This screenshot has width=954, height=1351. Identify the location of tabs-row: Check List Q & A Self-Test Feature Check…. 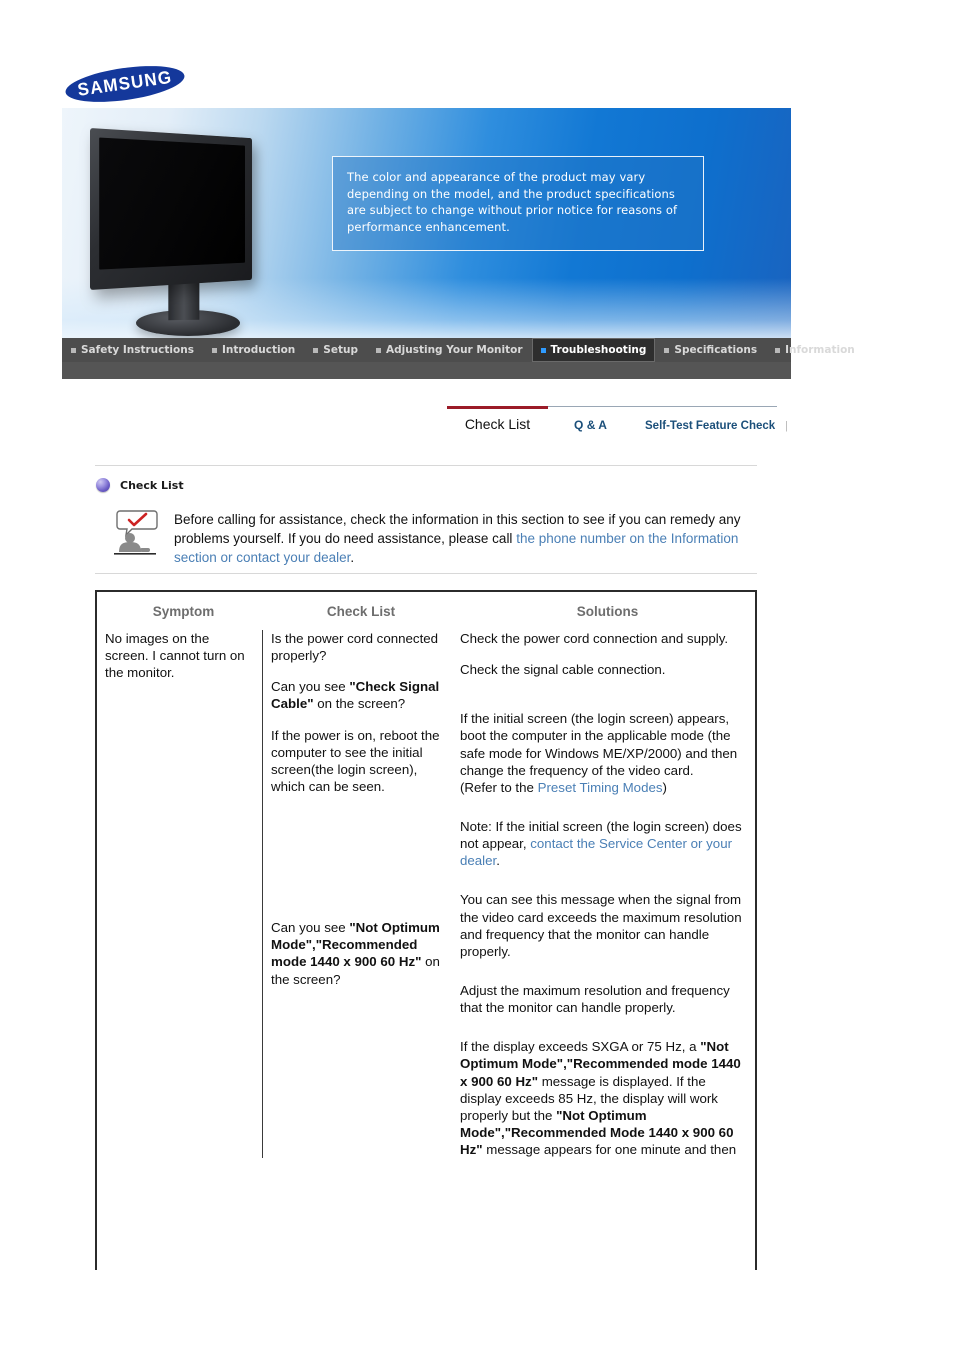
(617, 424).